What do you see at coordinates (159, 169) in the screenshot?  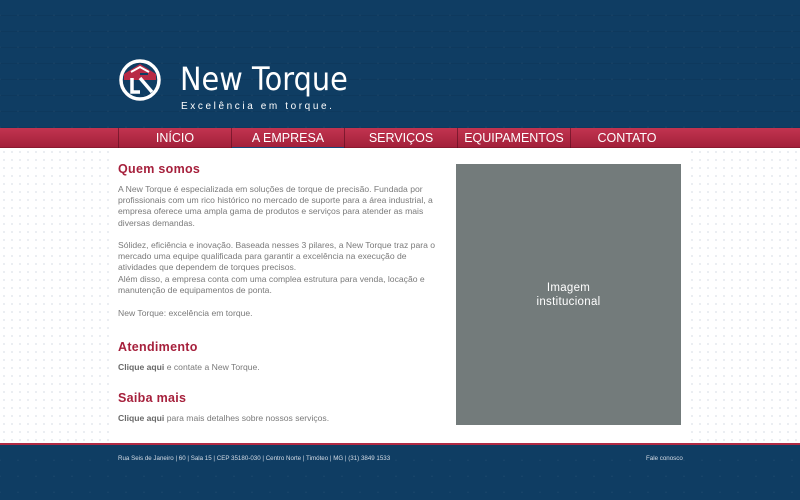 I see `about-title: Quem somos` at bounding box center [159, 169].